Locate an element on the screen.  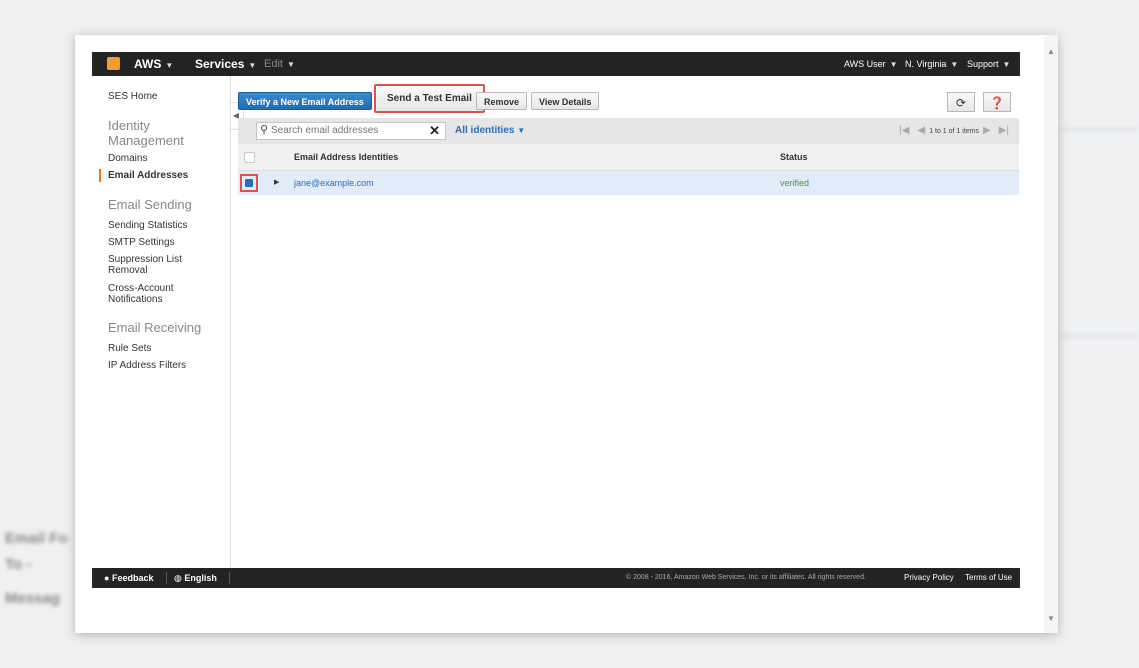
feedback-link: ● Feedback is located at coordinates (128, 578).